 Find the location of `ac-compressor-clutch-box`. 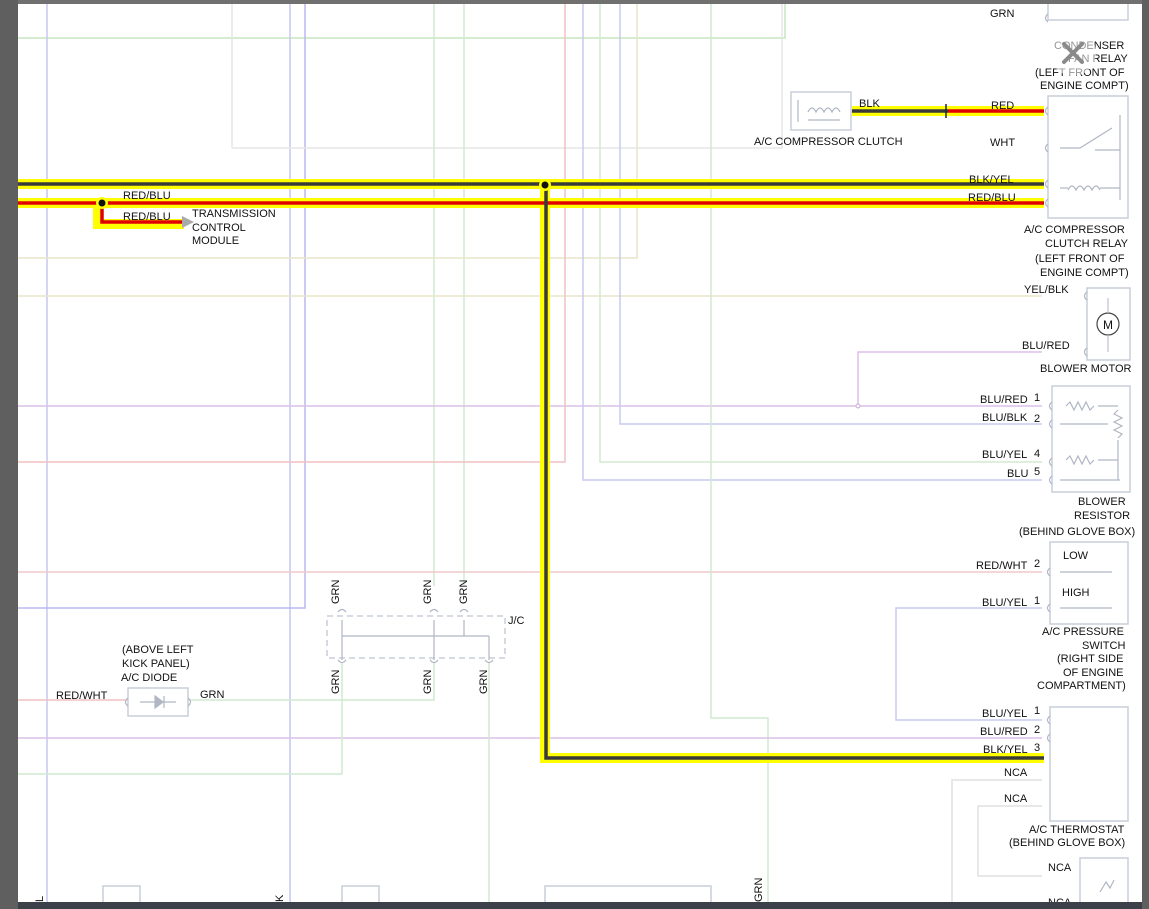

ac-compressor-clutch-box is located at coordinates (821, 111).